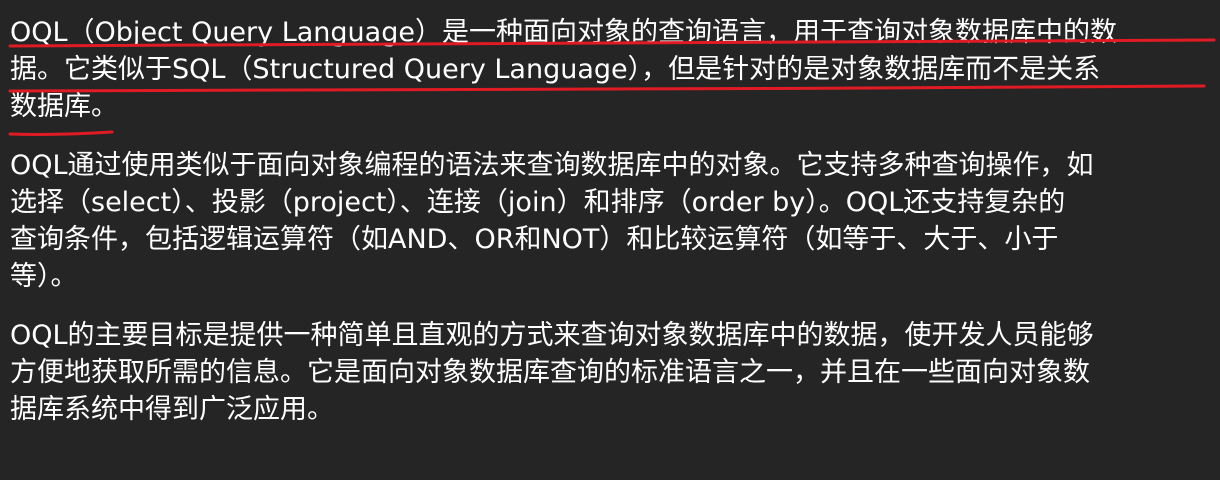 This screenshot has width=1220, height=480. What do you see at coordinates (550, 372) in the screenshot?
I see `text-line: 方便地获取所需的信息。它是面向对象数据库查询的标准语言之一，并且在一些面向对象数` at bounding box center [550, 372].